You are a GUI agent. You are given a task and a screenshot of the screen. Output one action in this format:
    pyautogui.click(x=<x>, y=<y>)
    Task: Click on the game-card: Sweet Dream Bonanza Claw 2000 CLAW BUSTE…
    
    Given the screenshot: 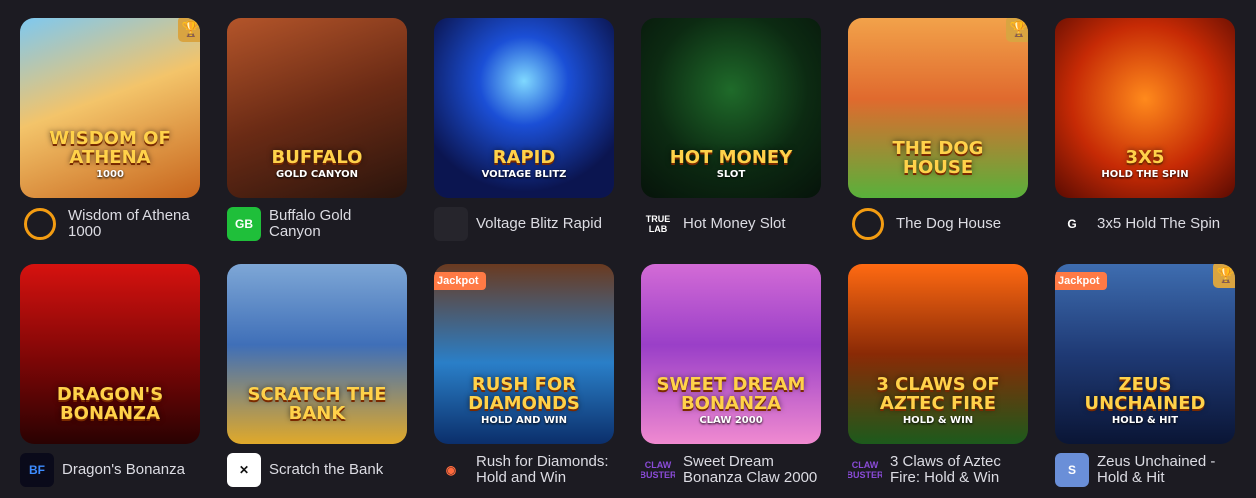 What is the action you would take?
    pyautogui.click(x=731, y=377)
    